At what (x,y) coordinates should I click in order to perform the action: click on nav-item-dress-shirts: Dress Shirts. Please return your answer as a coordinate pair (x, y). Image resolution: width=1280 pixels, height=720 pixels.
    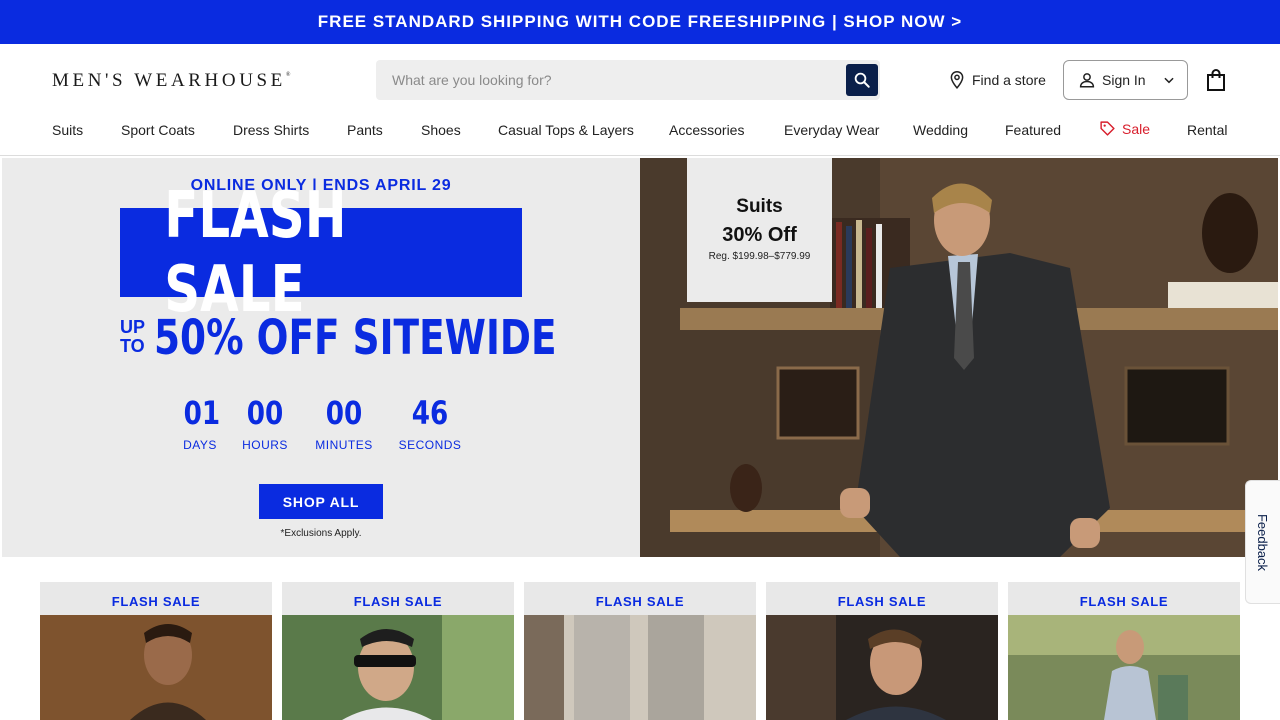
    Looking at the image, I should click on (271, 130).